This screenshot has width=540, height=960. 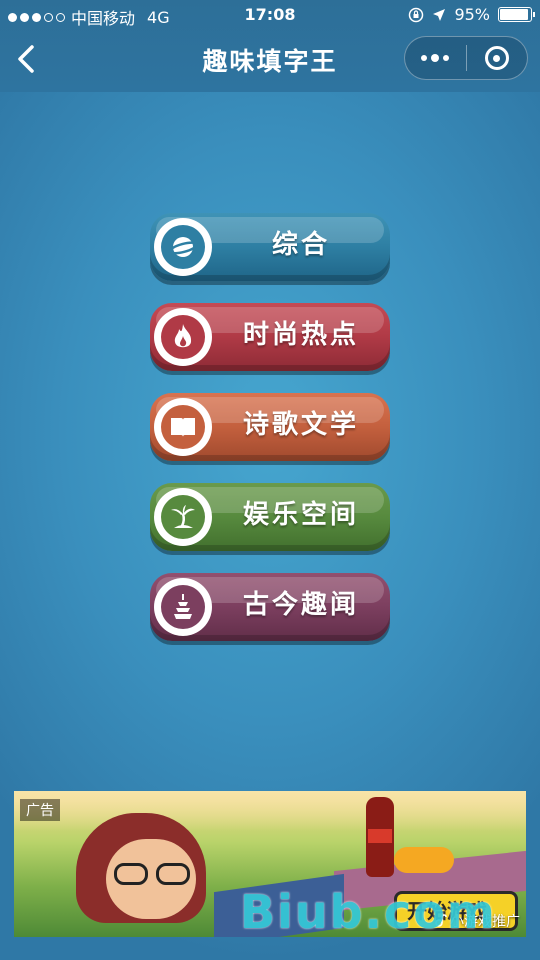 I want to click on mini-program-capsule, so click(x=466, y=58).